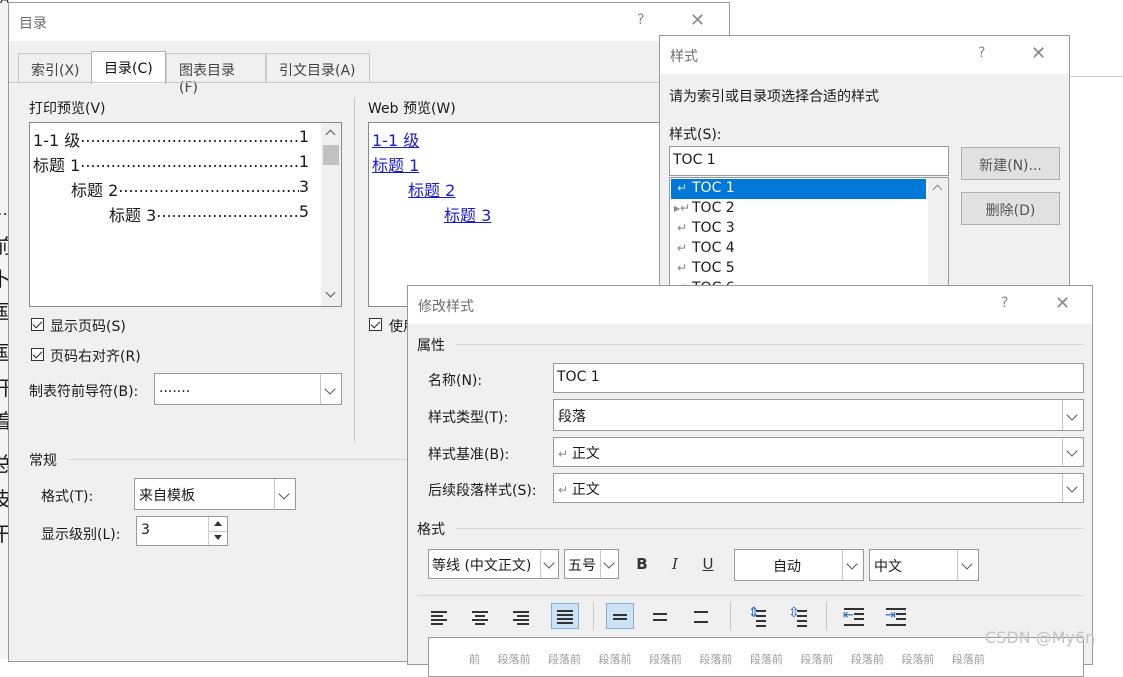  I want to click on following-style-label: 后续段落样式(S):, so click(482, 491).